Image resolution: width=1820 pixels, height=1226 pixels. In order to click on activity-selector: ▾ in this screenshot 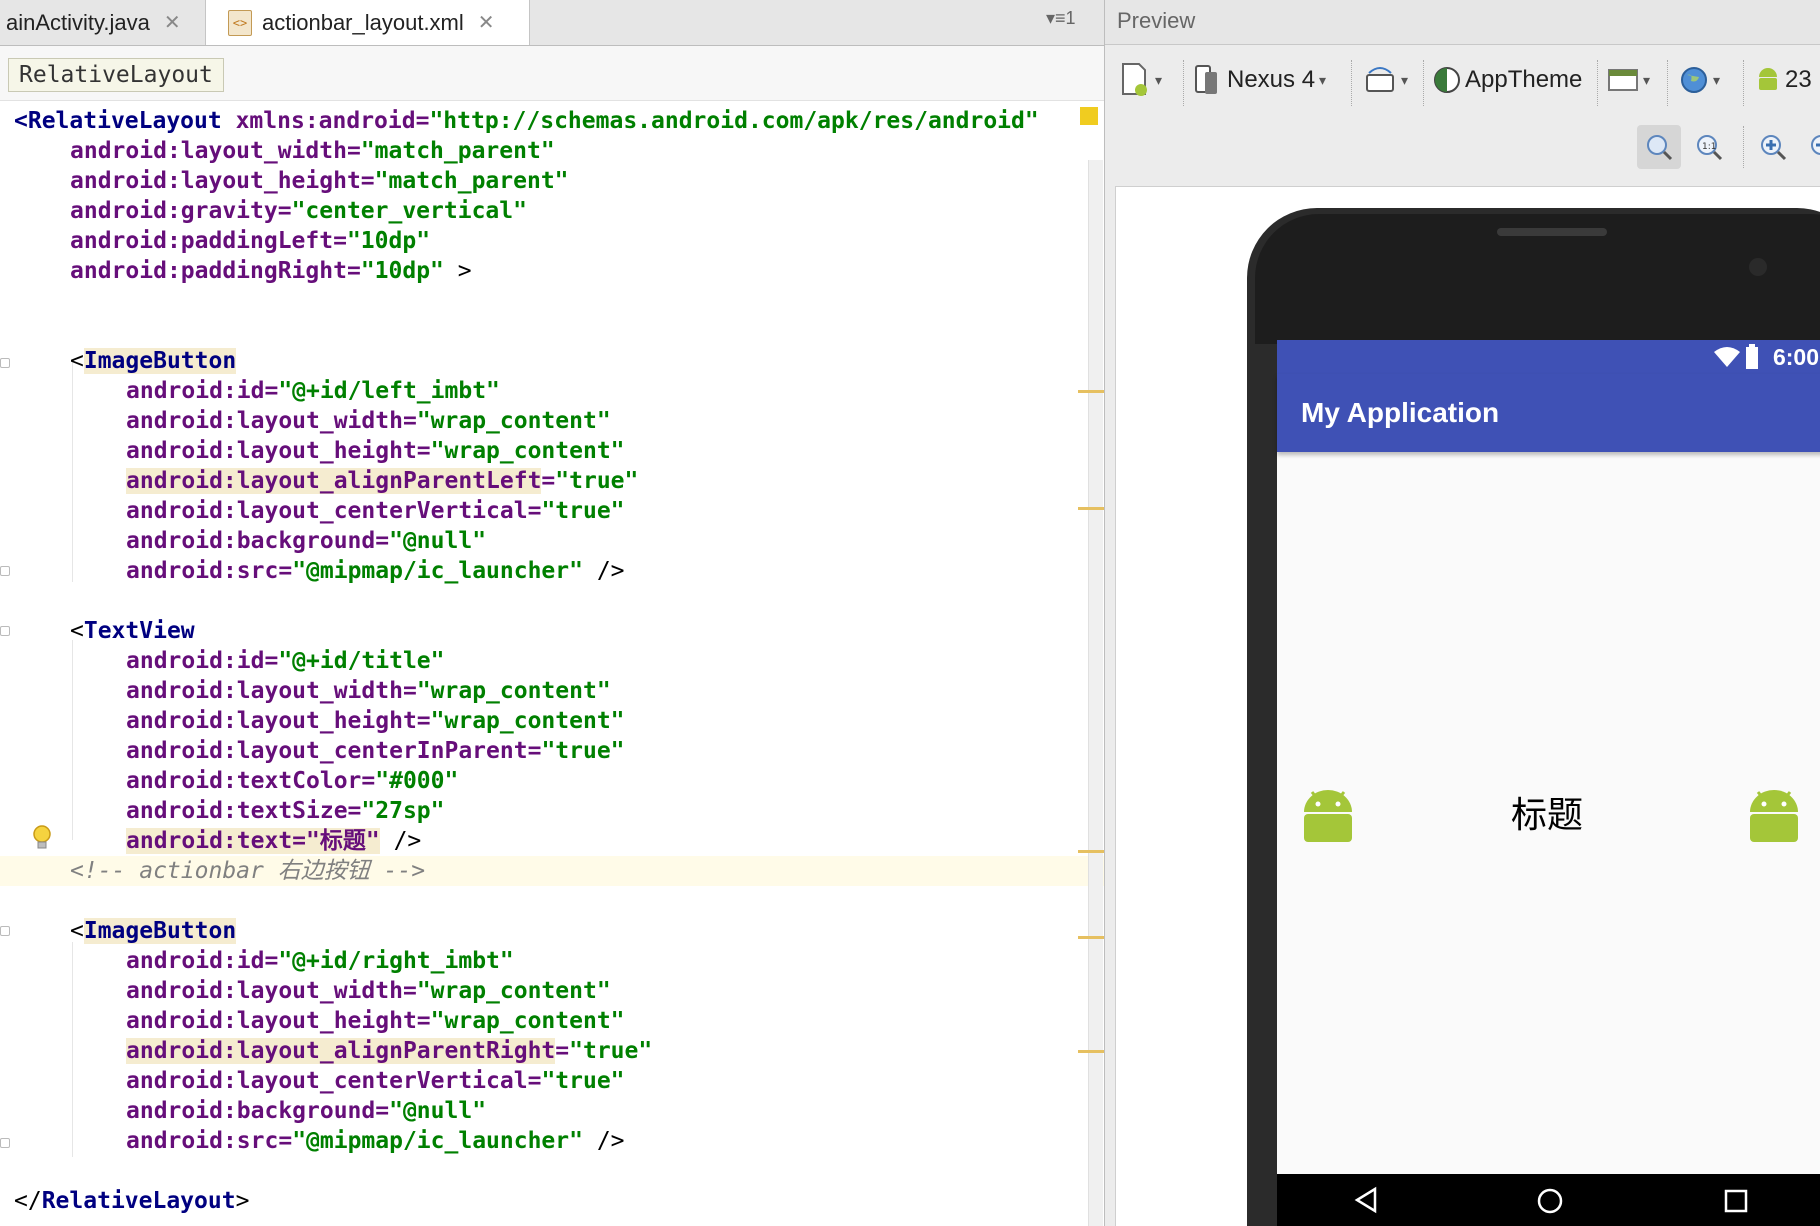, I will do `click(1628, 80)`.